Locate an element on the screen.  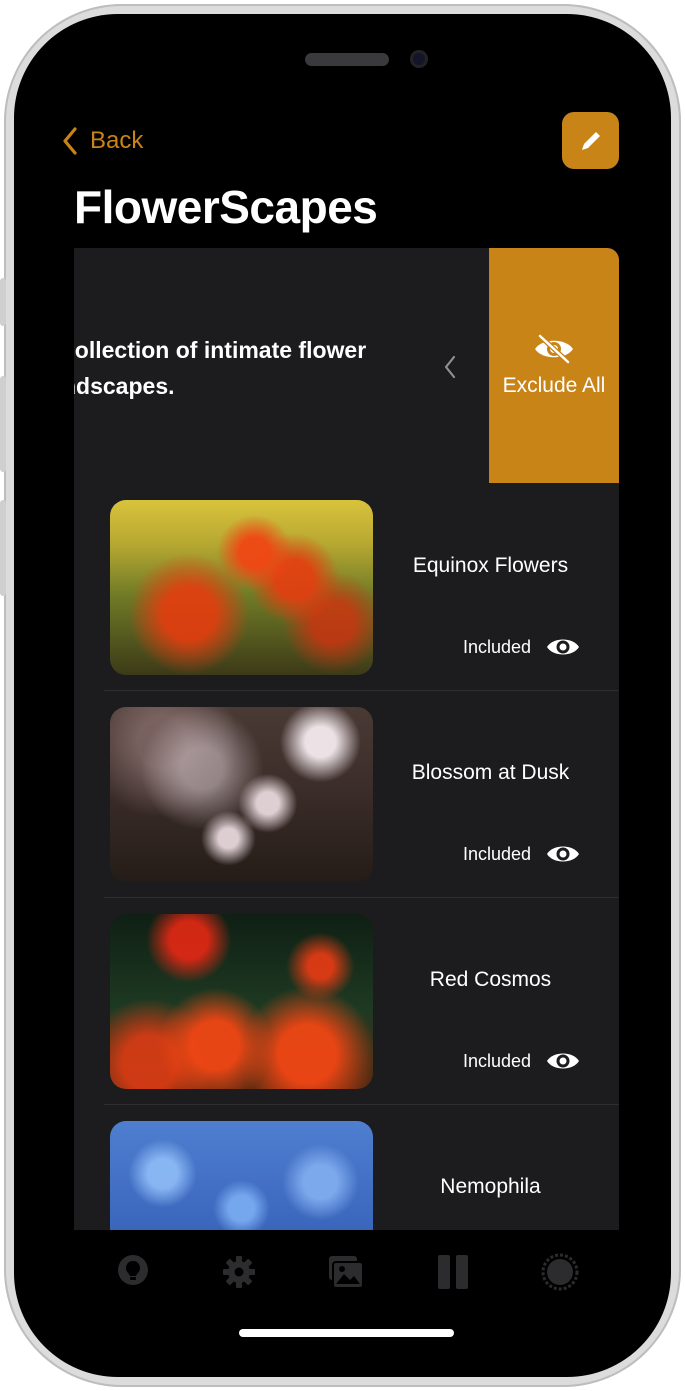
page-title: FlowerScapes is located at coordinates (226, 207).